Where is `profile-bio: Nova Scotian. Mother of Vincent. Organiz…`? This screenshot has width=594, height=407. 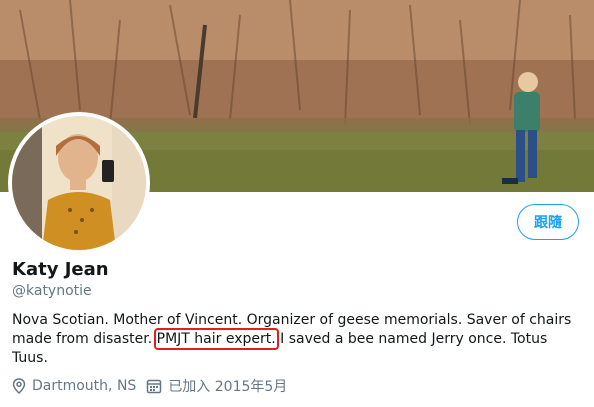 profile-bio: Nova Scotian. Mother of Vincent. Organiz… is located at coordinates (297, 339).